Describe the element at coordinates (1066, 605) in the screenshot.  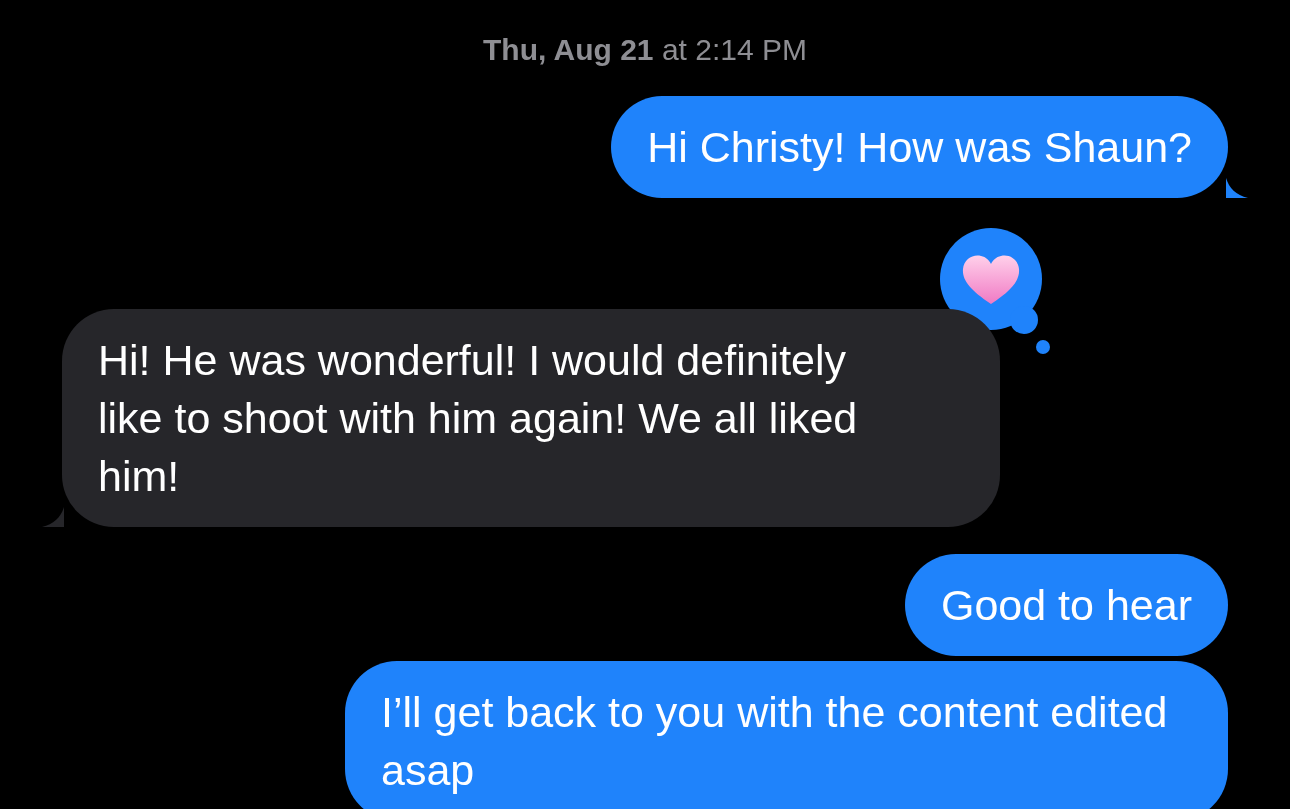
I see `message-bubble: Good to hear` at that location.